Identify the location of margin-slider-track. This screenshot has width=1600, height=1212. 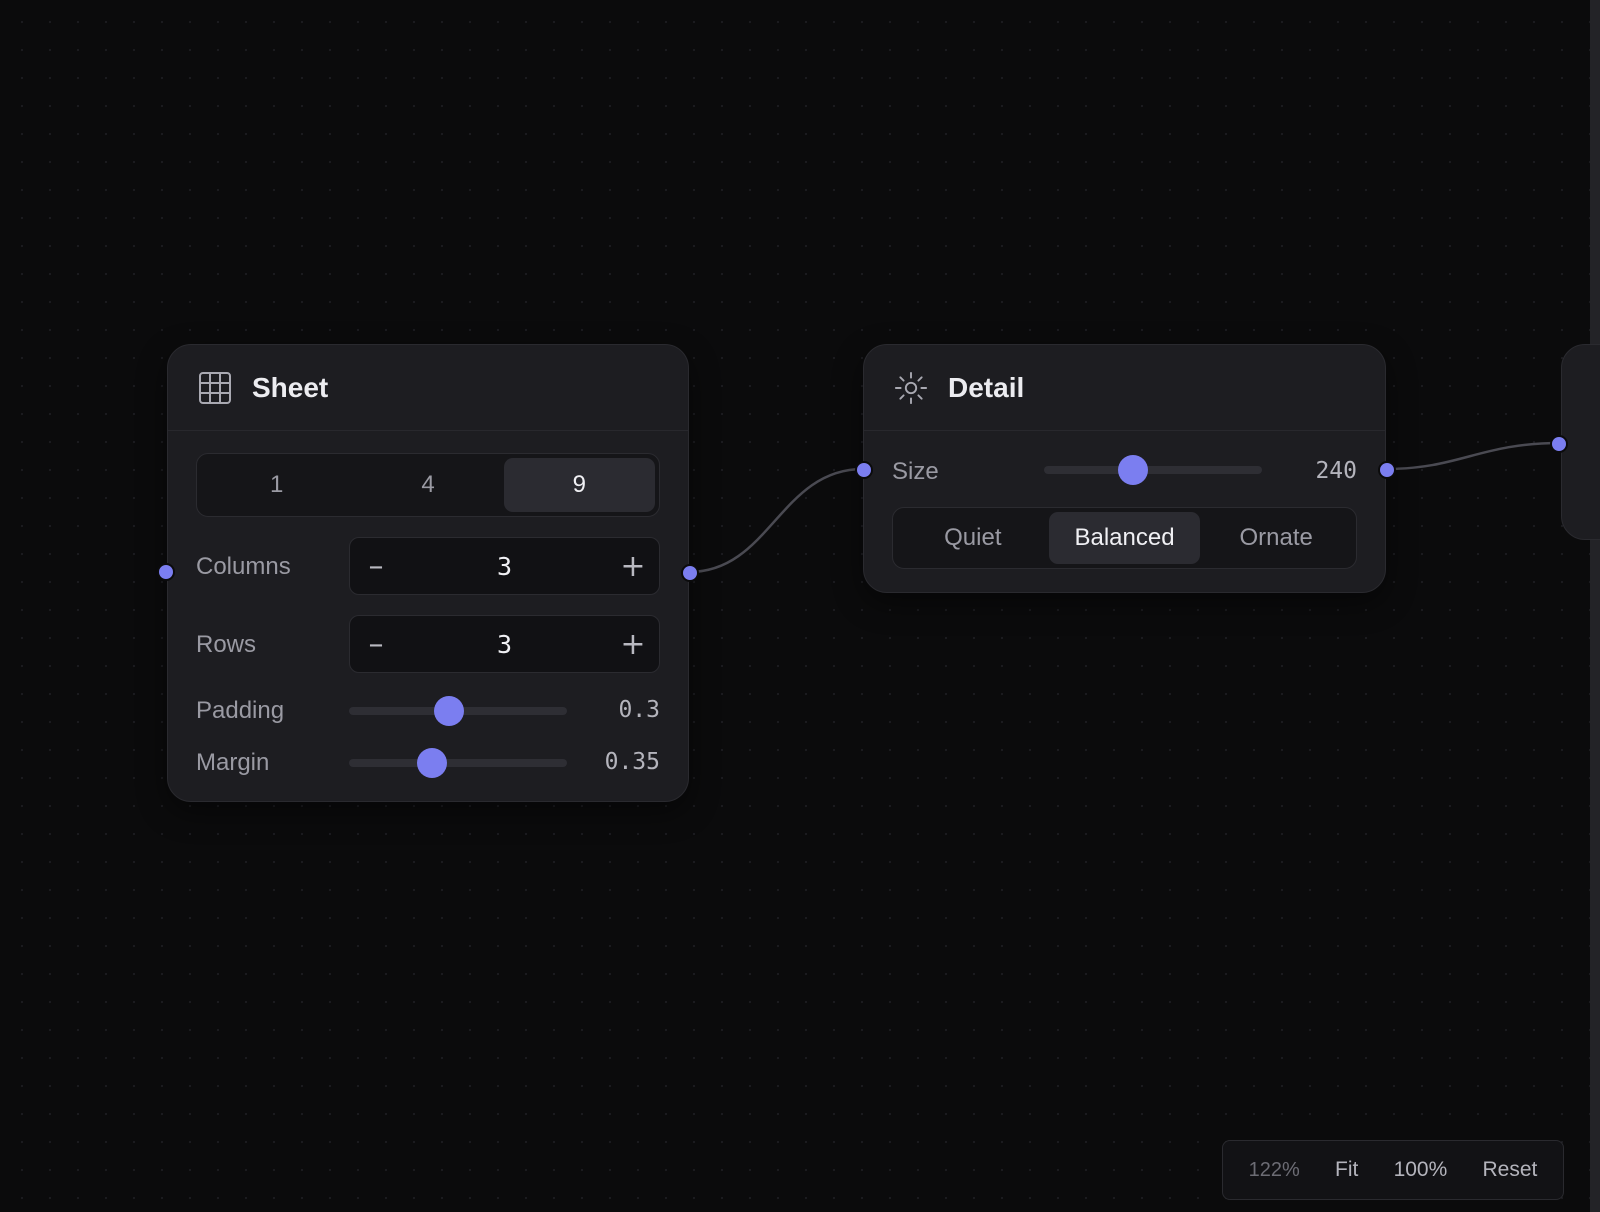
(458, 763).